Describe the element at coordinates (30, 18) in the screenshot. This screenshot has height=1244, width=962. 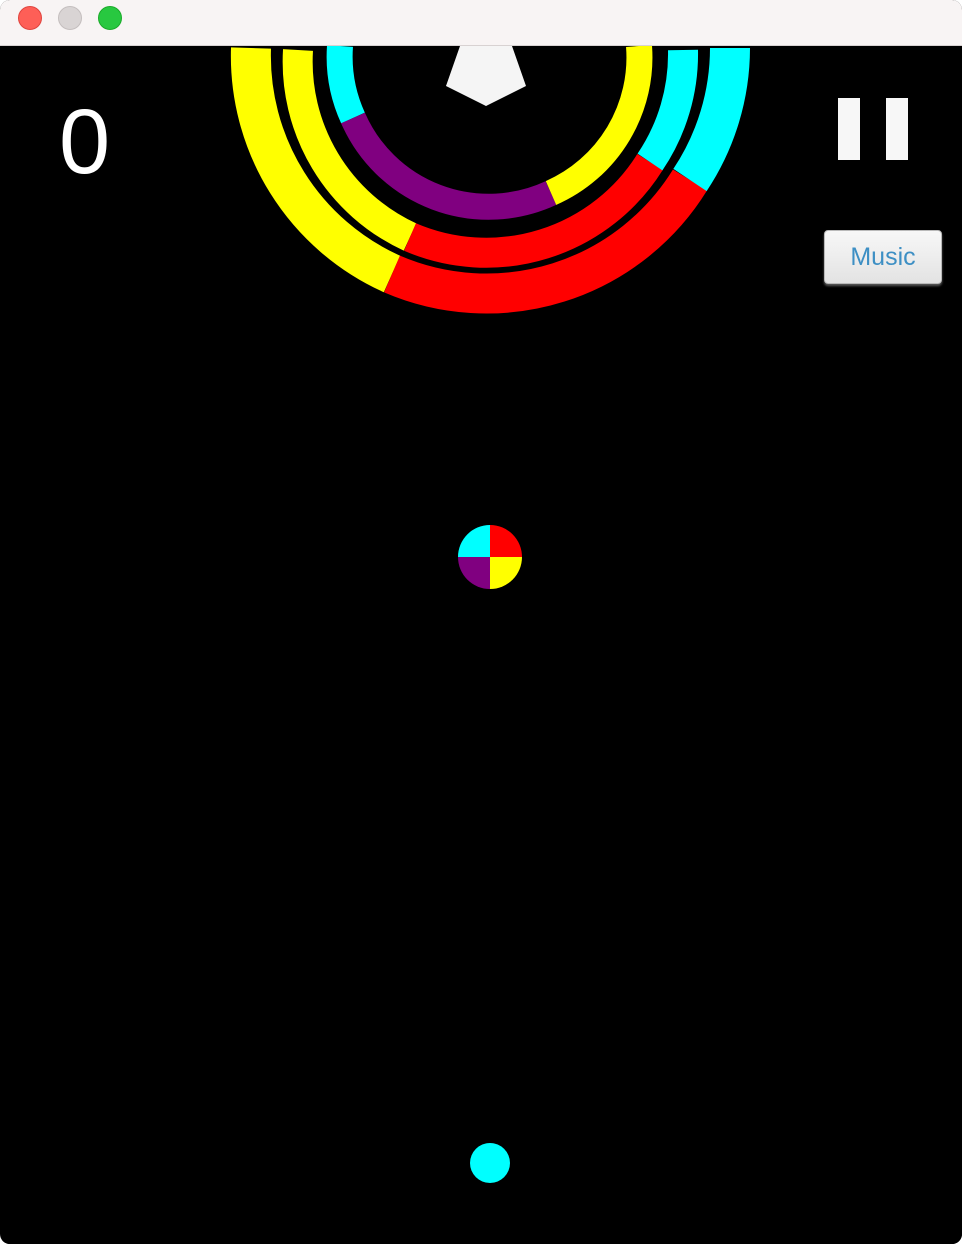
I see `close-window-button` at that location.